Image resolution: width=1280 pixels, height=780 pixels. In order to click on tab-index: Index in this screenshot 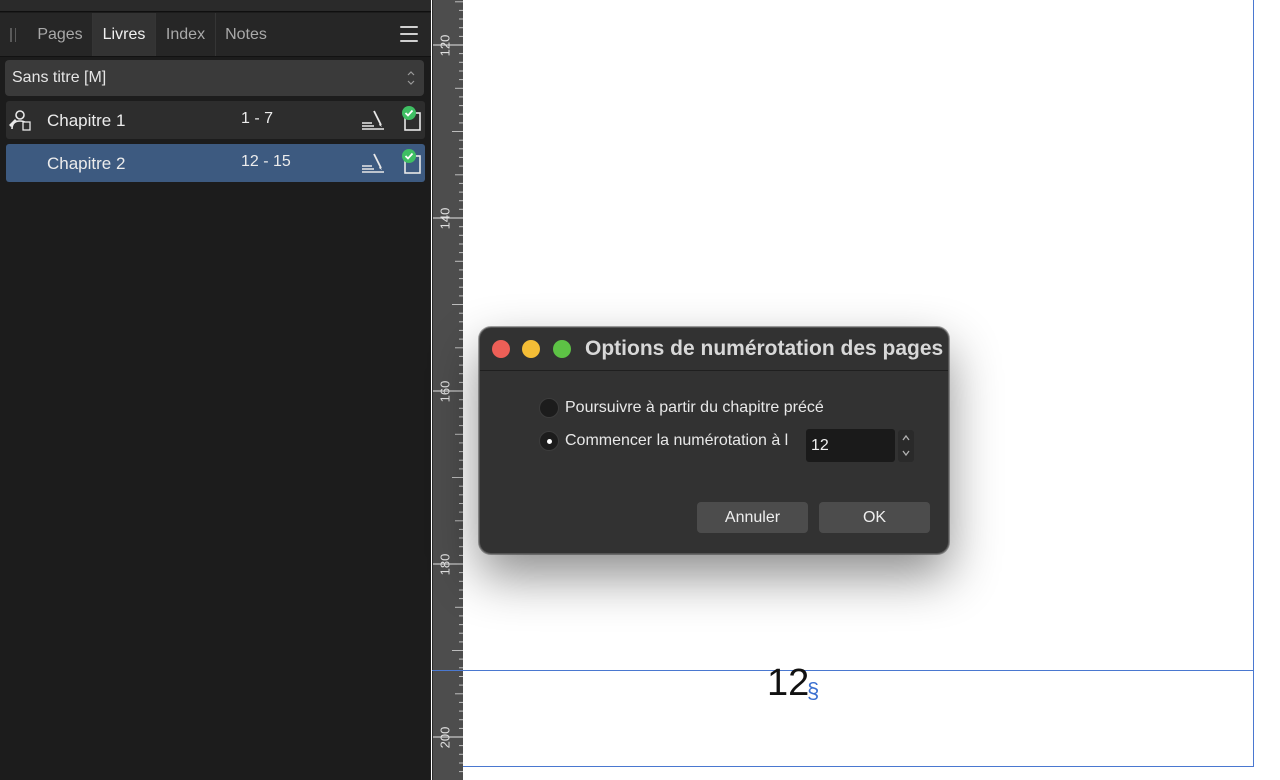, I will do `click(186, 34)`.